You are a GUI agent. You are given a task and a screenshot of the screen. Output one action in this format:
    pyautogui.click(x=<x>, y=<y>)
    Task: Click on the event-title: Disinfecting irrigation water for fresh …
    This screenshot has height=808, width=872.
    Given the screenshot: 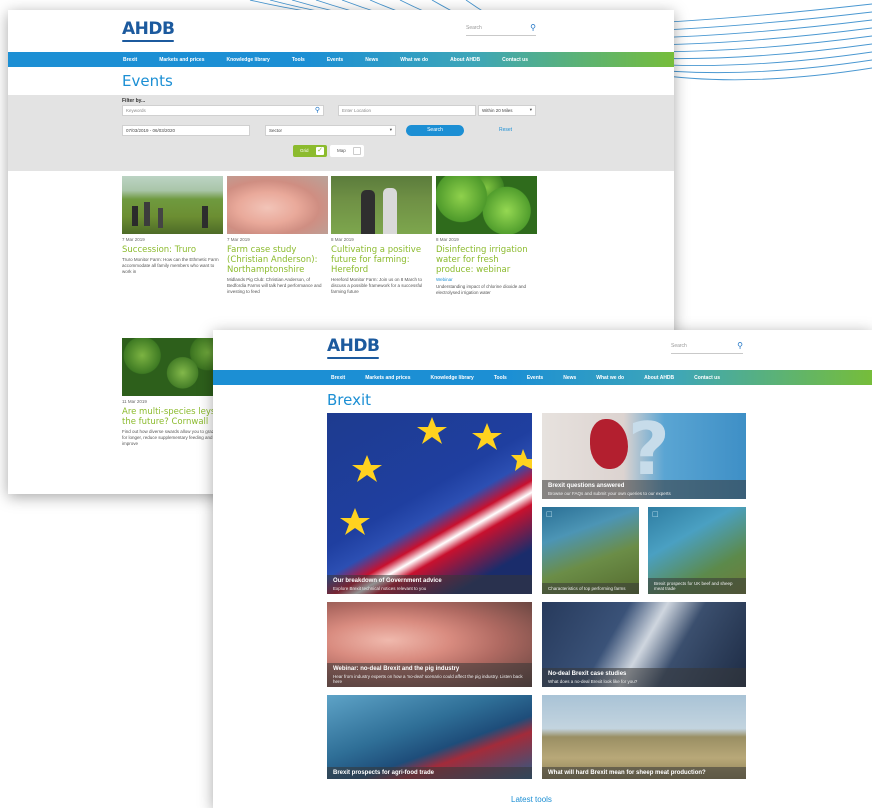 What is the action you would take?
    pyautogui.click(x=486, y=260)
    